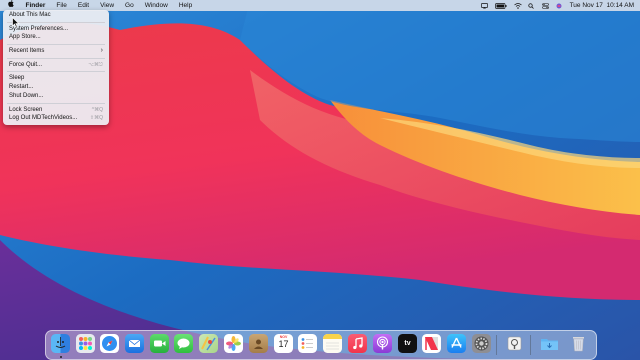 Image resolution: width=640 pixels, height=360 pixels. What do you see at coordinates (97, 109) in the screenshot?
I see `lock-screen-shortcut: ^⌘Q` at bounding box center [97, 109].